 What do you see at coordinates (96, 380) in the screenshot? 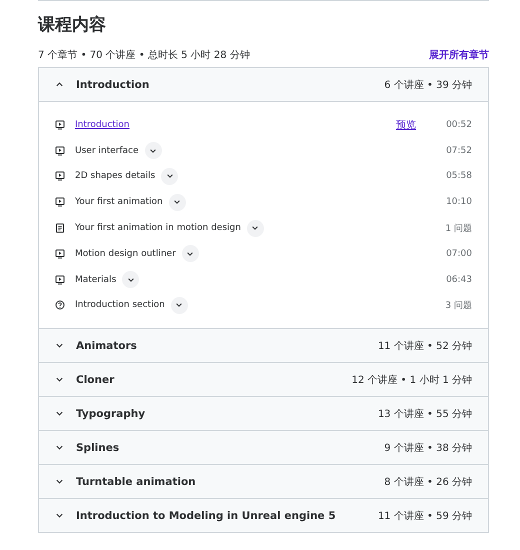
I see `section-title: Cloner` at bounding box center [96, 380].